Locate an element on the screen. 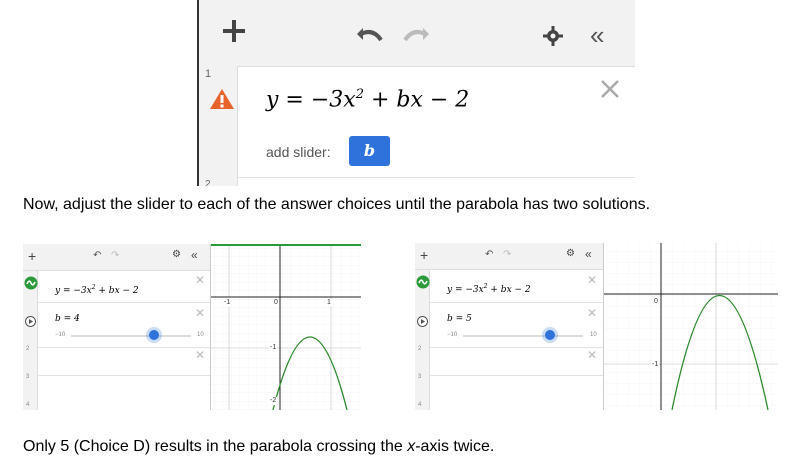 Image resolution: width=805 pixels, height=475 pixels. left-expression: y = −3x2 + bx − 2 is located at coordinates (97, 290).